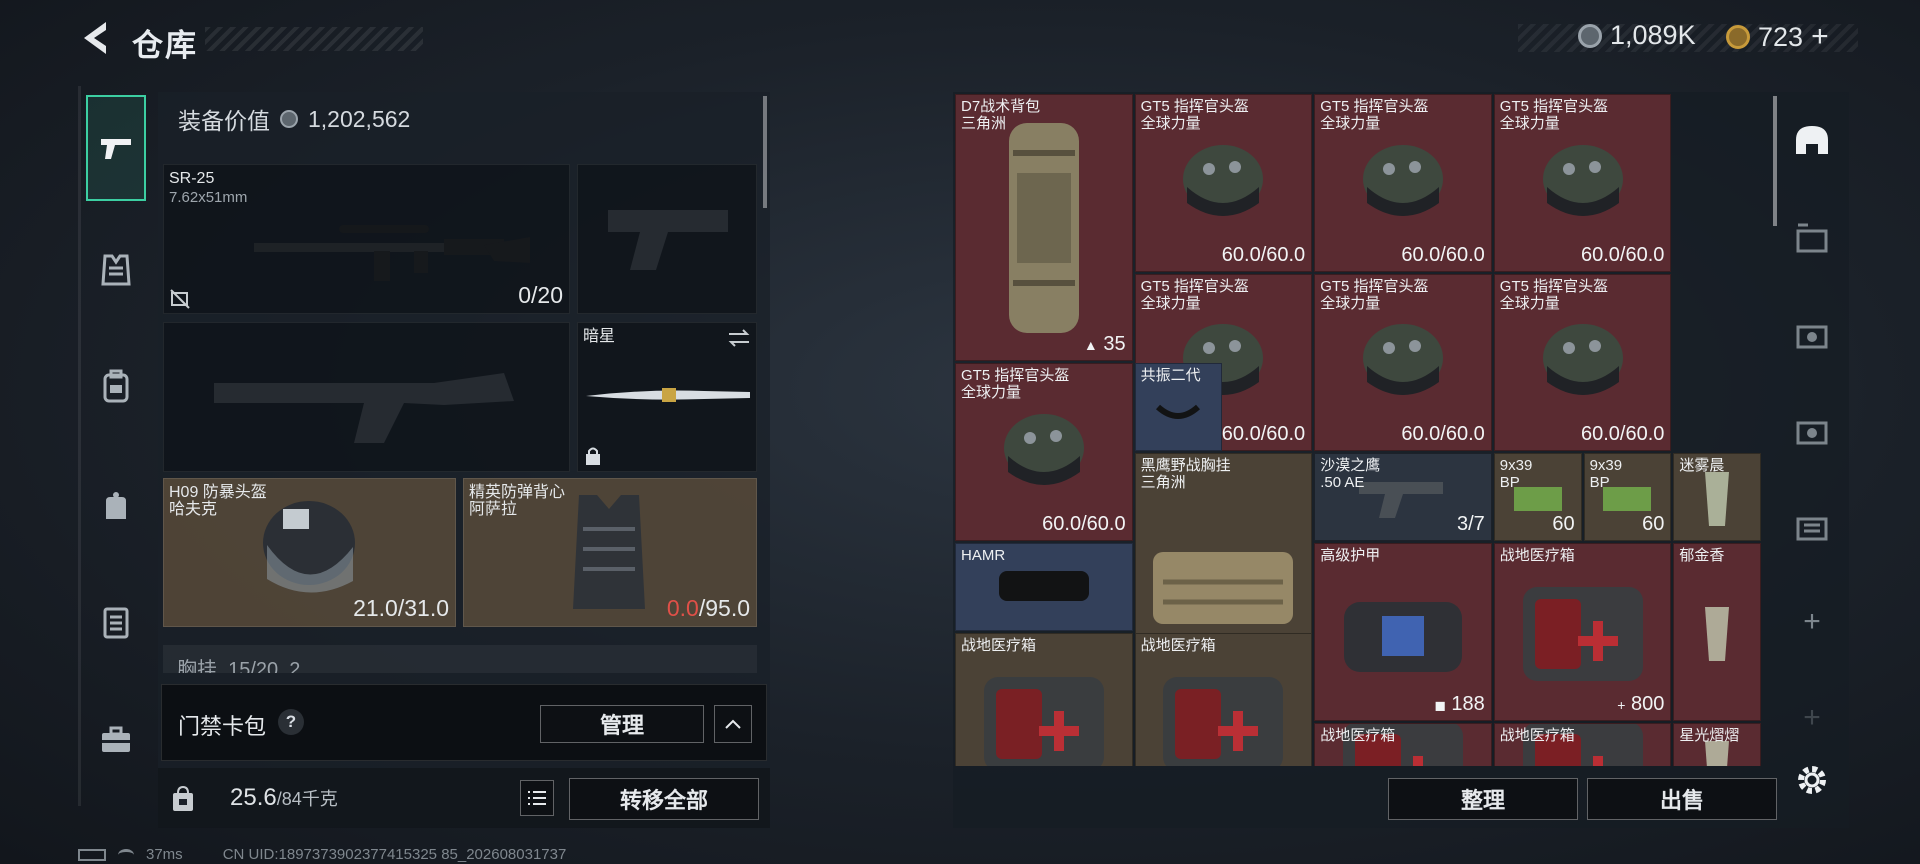  I want to click on gold-coin-icon, so click(1738, 37).